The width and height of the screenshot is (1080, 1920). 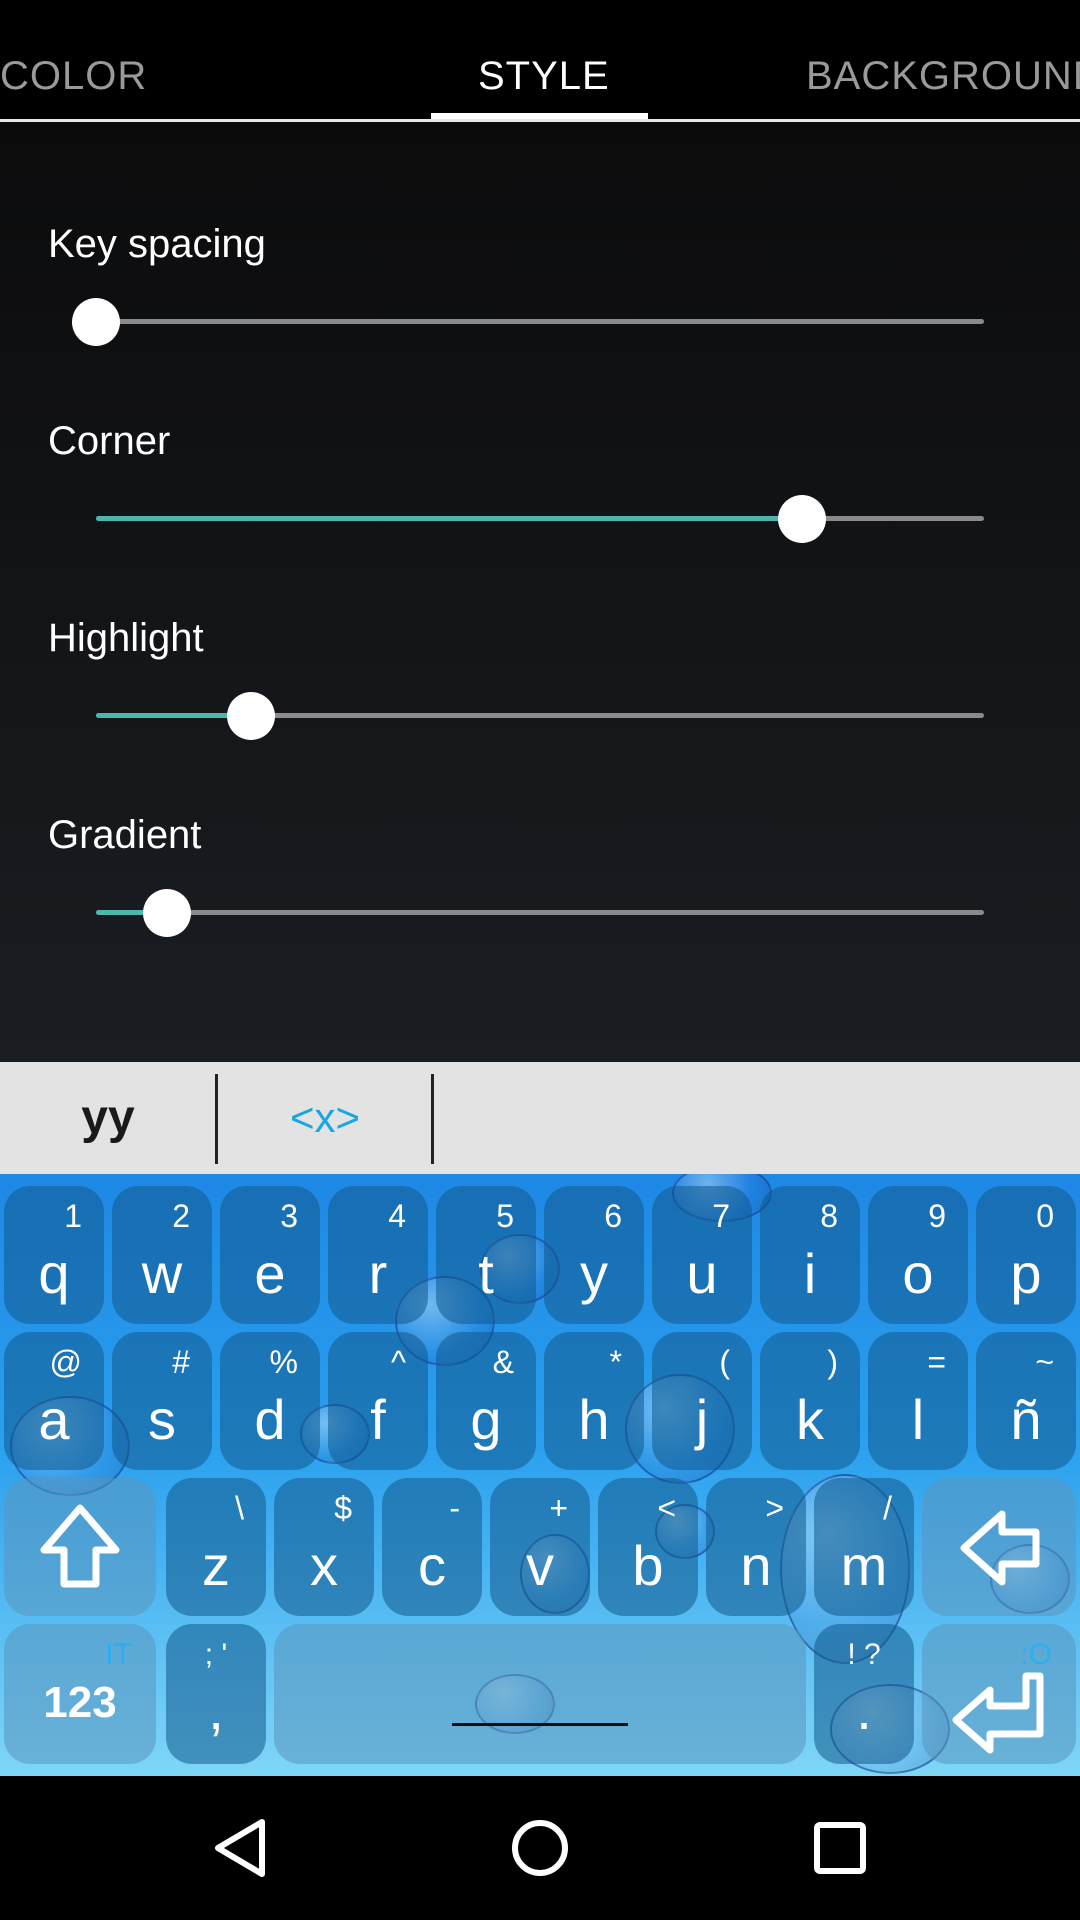 I want to click on key-v: + v, so click(x=540, y=1547).